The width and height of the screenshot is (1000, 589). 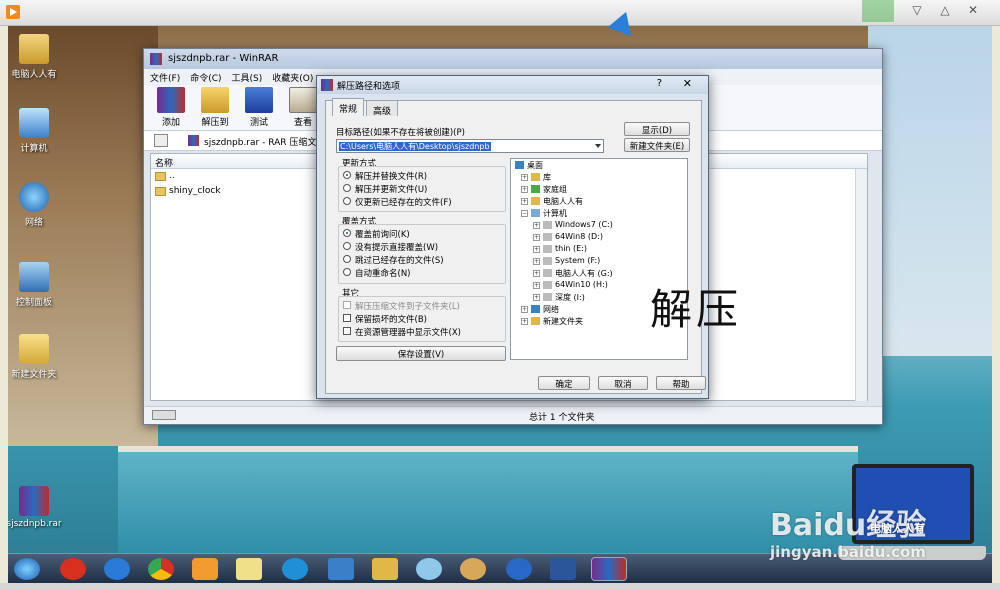 What do you see at coordinates (117, 569) in the screenshot?
I see `ie-browser-icon` at bounding box center [117, 569].